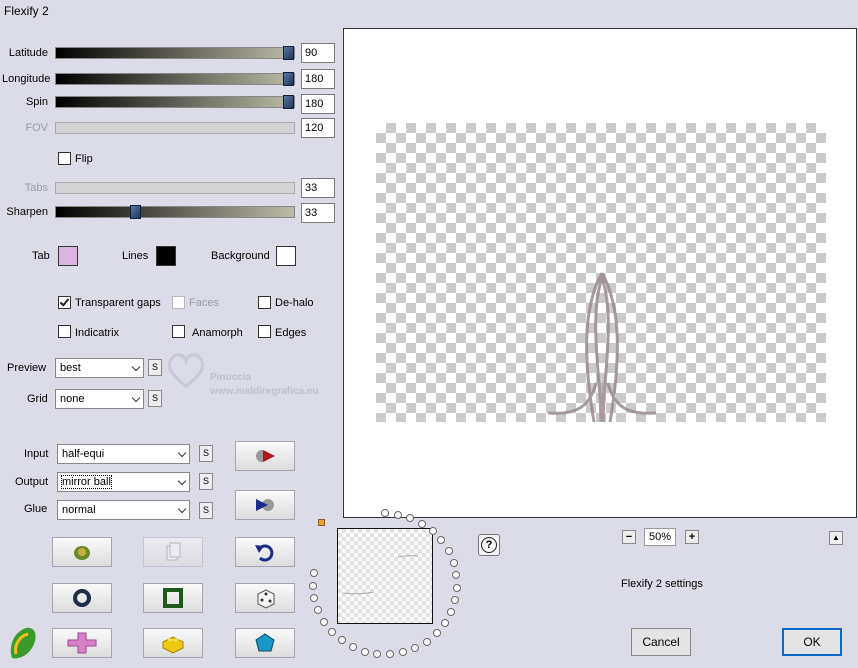 This screenshot has height=668, width=858. Describe the element at coordinates (836, 538) in the screenshot. I see `collapse-up-button: ▲` at that location.